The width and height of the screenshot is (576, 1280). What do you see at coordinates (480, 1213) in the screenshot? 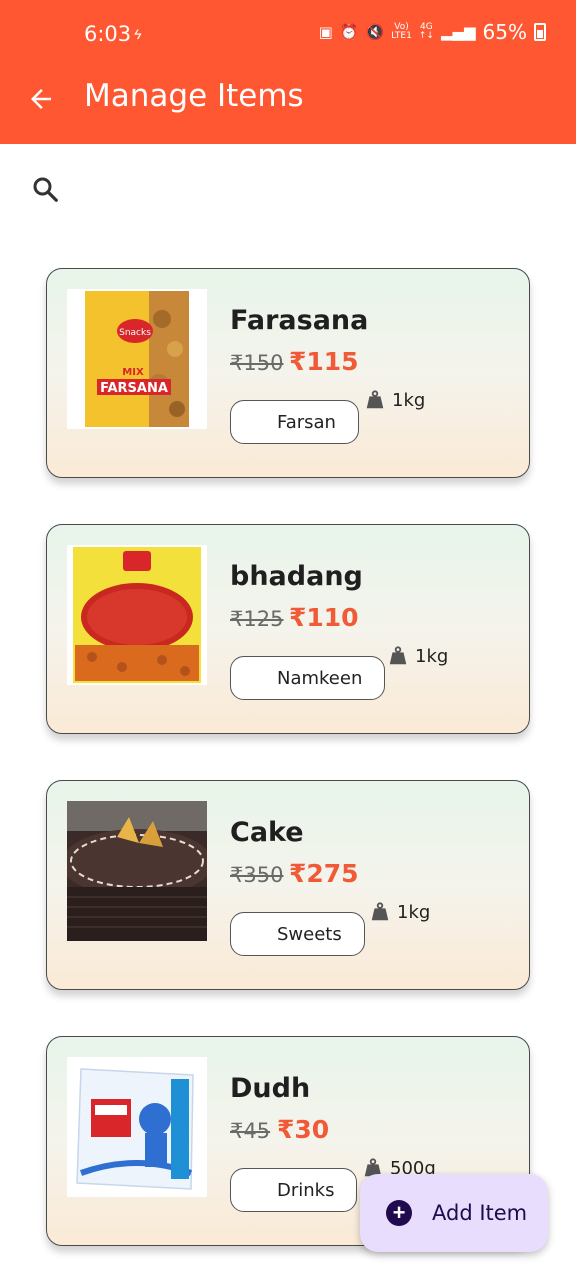
I see `add-item-label: Add Item` at bounding box center [480, 1213].